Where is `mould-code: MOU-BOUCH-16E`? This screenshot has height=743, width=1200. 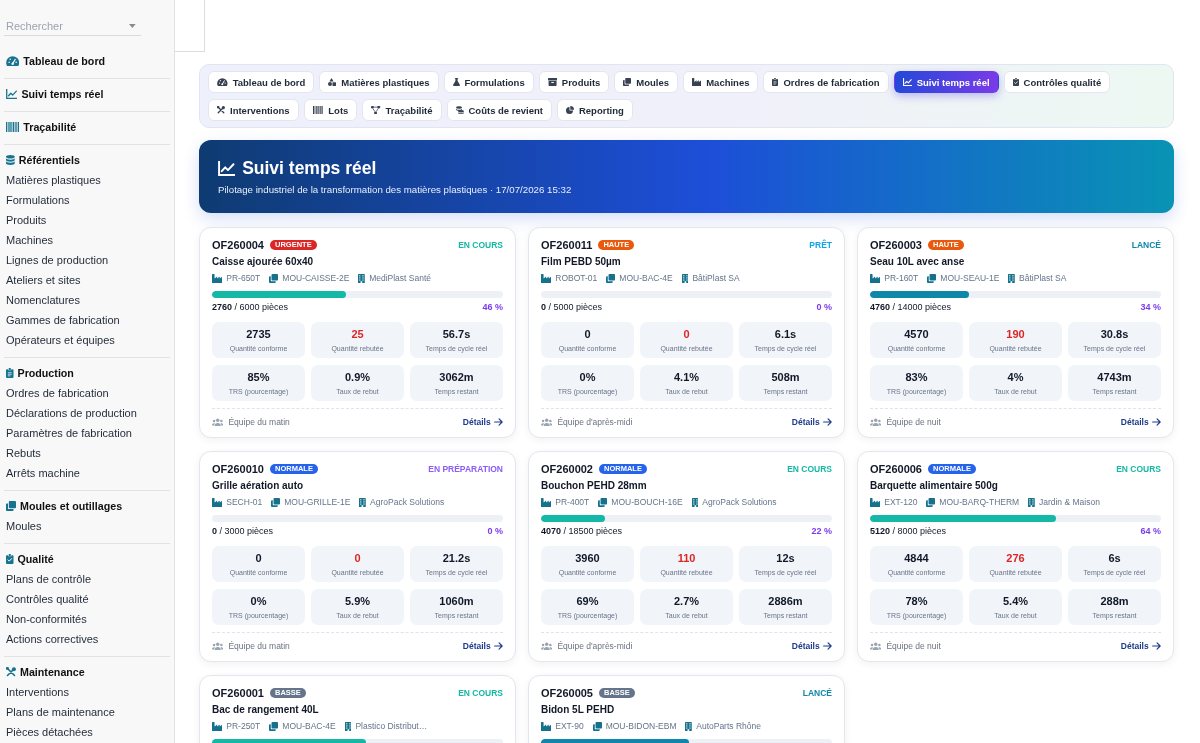
mould-code: MOU-BOUCH-16E is located at coordinates (647, 502).